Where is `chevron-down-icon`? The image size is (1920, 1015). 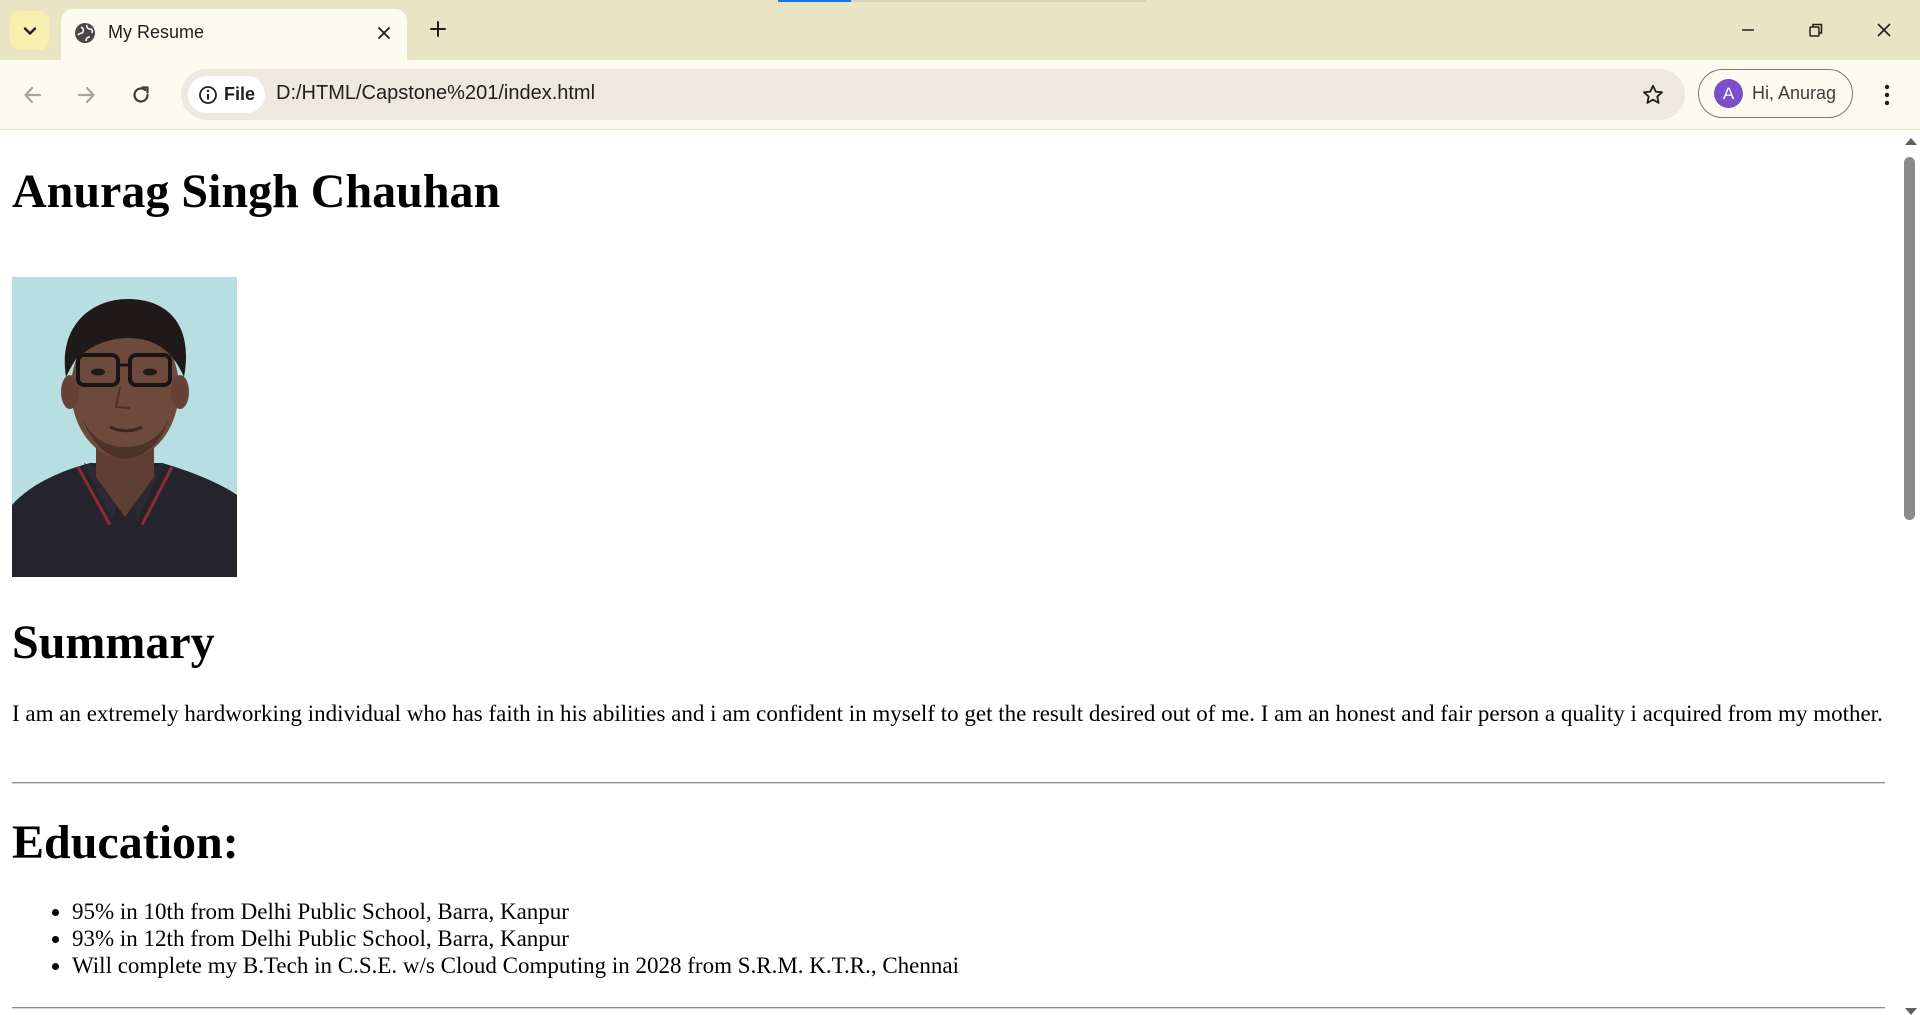 chevron-down-icon is located at coordinates (29, 30).